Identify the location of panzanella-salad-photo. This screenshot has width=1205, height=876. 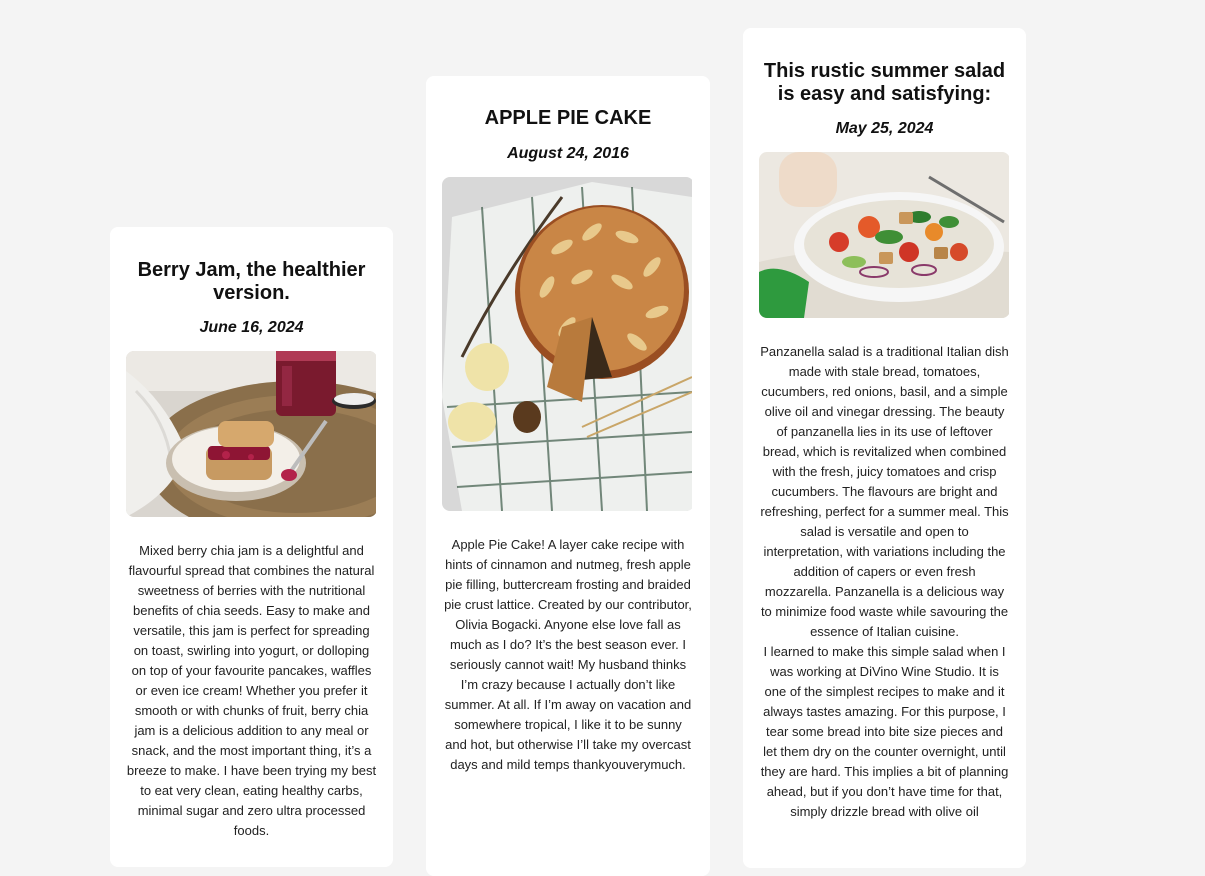
(884, 235).